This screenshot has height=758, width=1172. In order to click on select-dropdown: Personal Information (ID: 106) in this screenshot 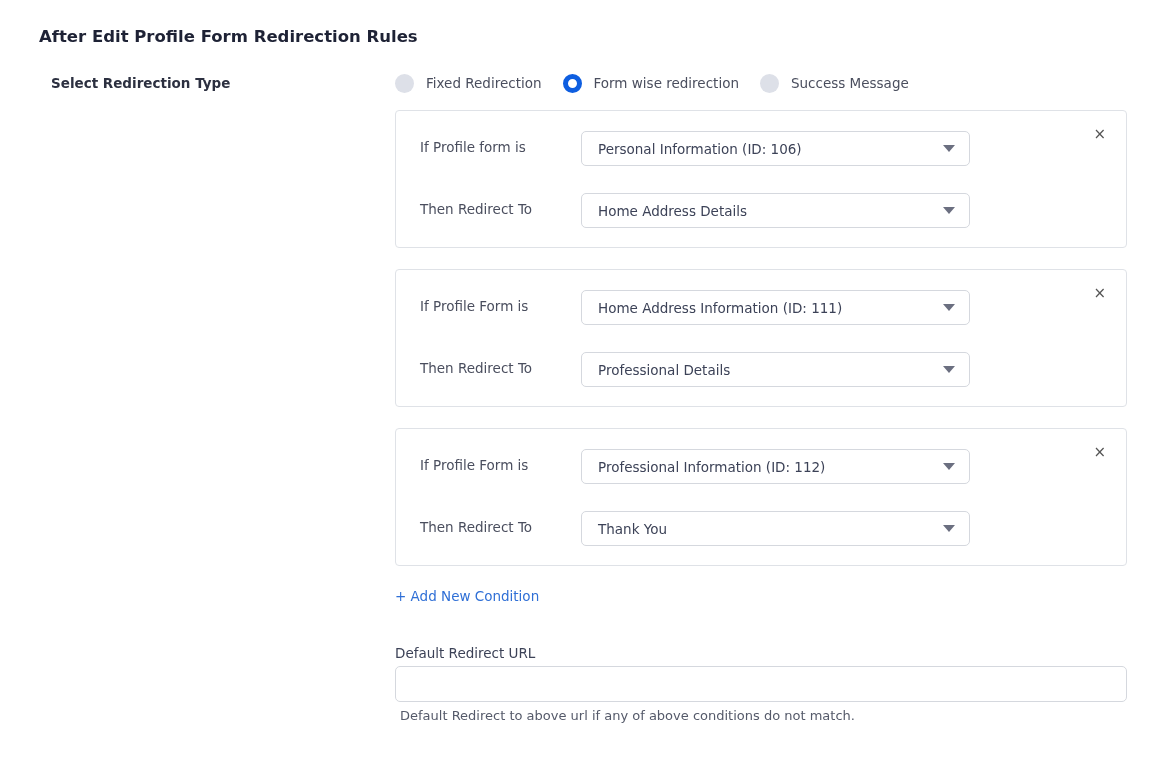, I will do `click(775, 148)`.